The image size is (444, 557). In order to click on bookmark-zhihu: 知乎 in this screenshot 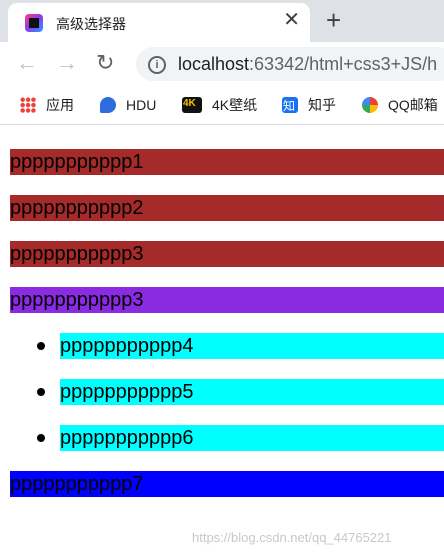, I will do `click(309, 105)`.